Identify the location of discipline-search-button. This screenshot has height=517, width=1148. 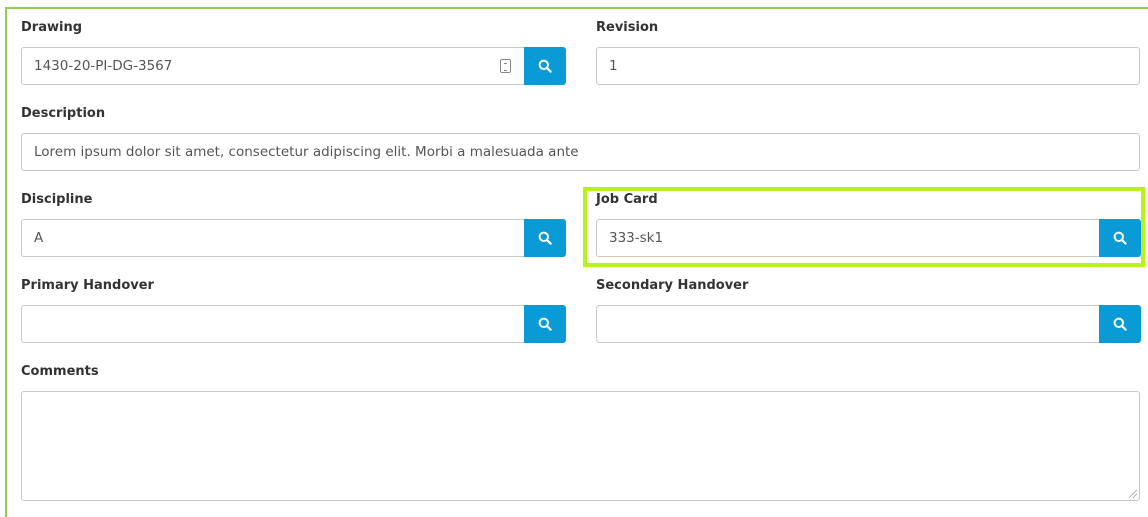
(545, 238).